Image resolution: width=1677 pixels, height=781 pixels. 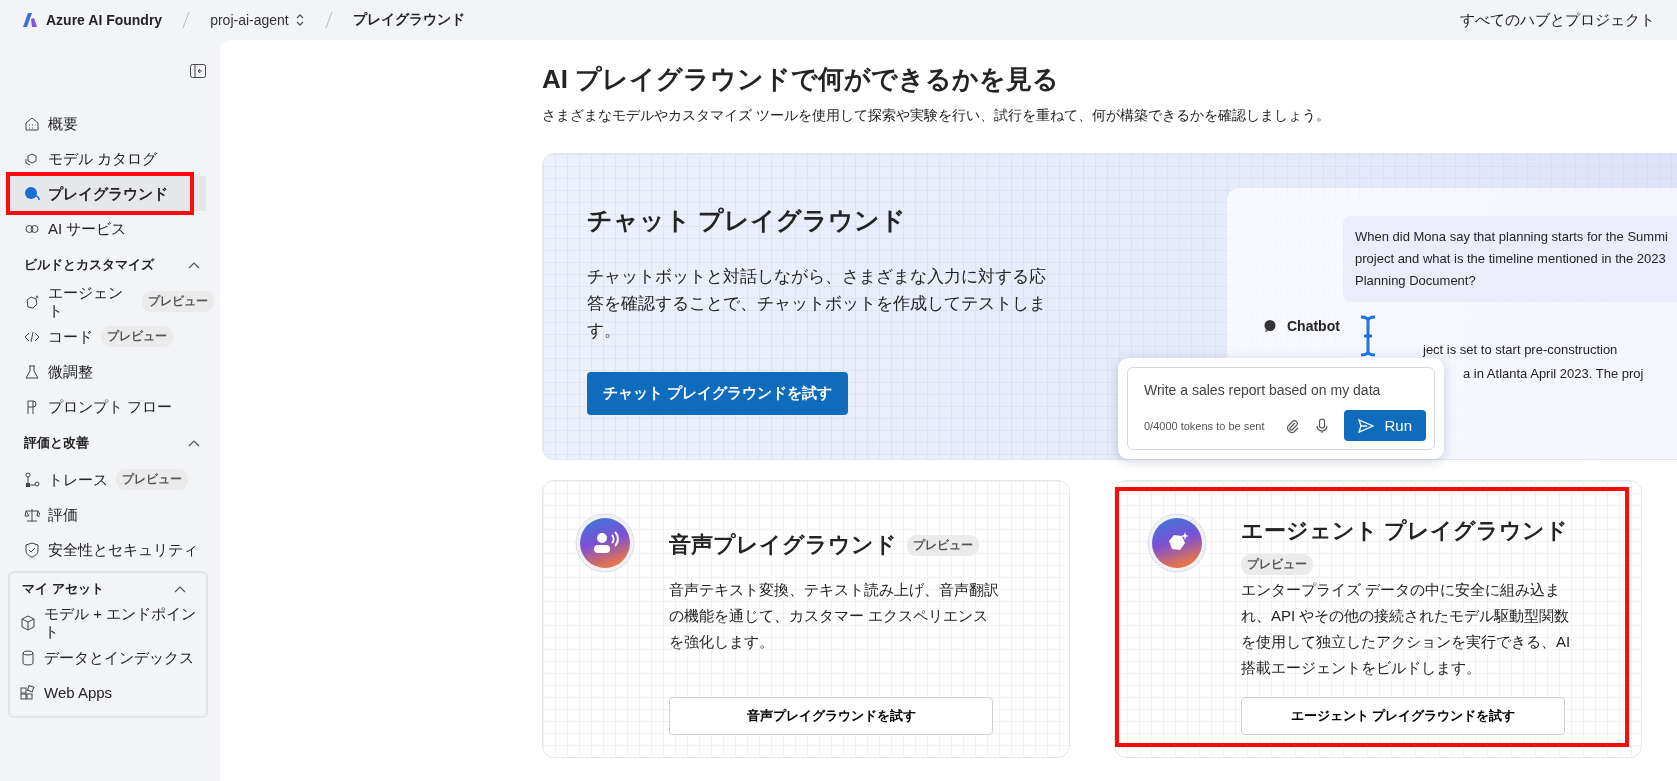 I want to click on nav-item: 微調整, so click(x=115, y=371).